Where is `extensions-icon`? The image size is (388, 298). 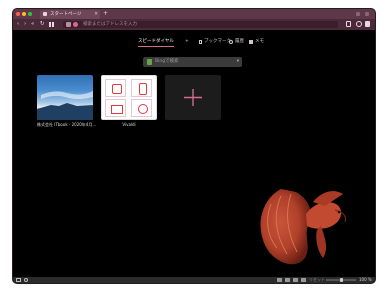
extensions-icon is located at coordinates (348, 24).